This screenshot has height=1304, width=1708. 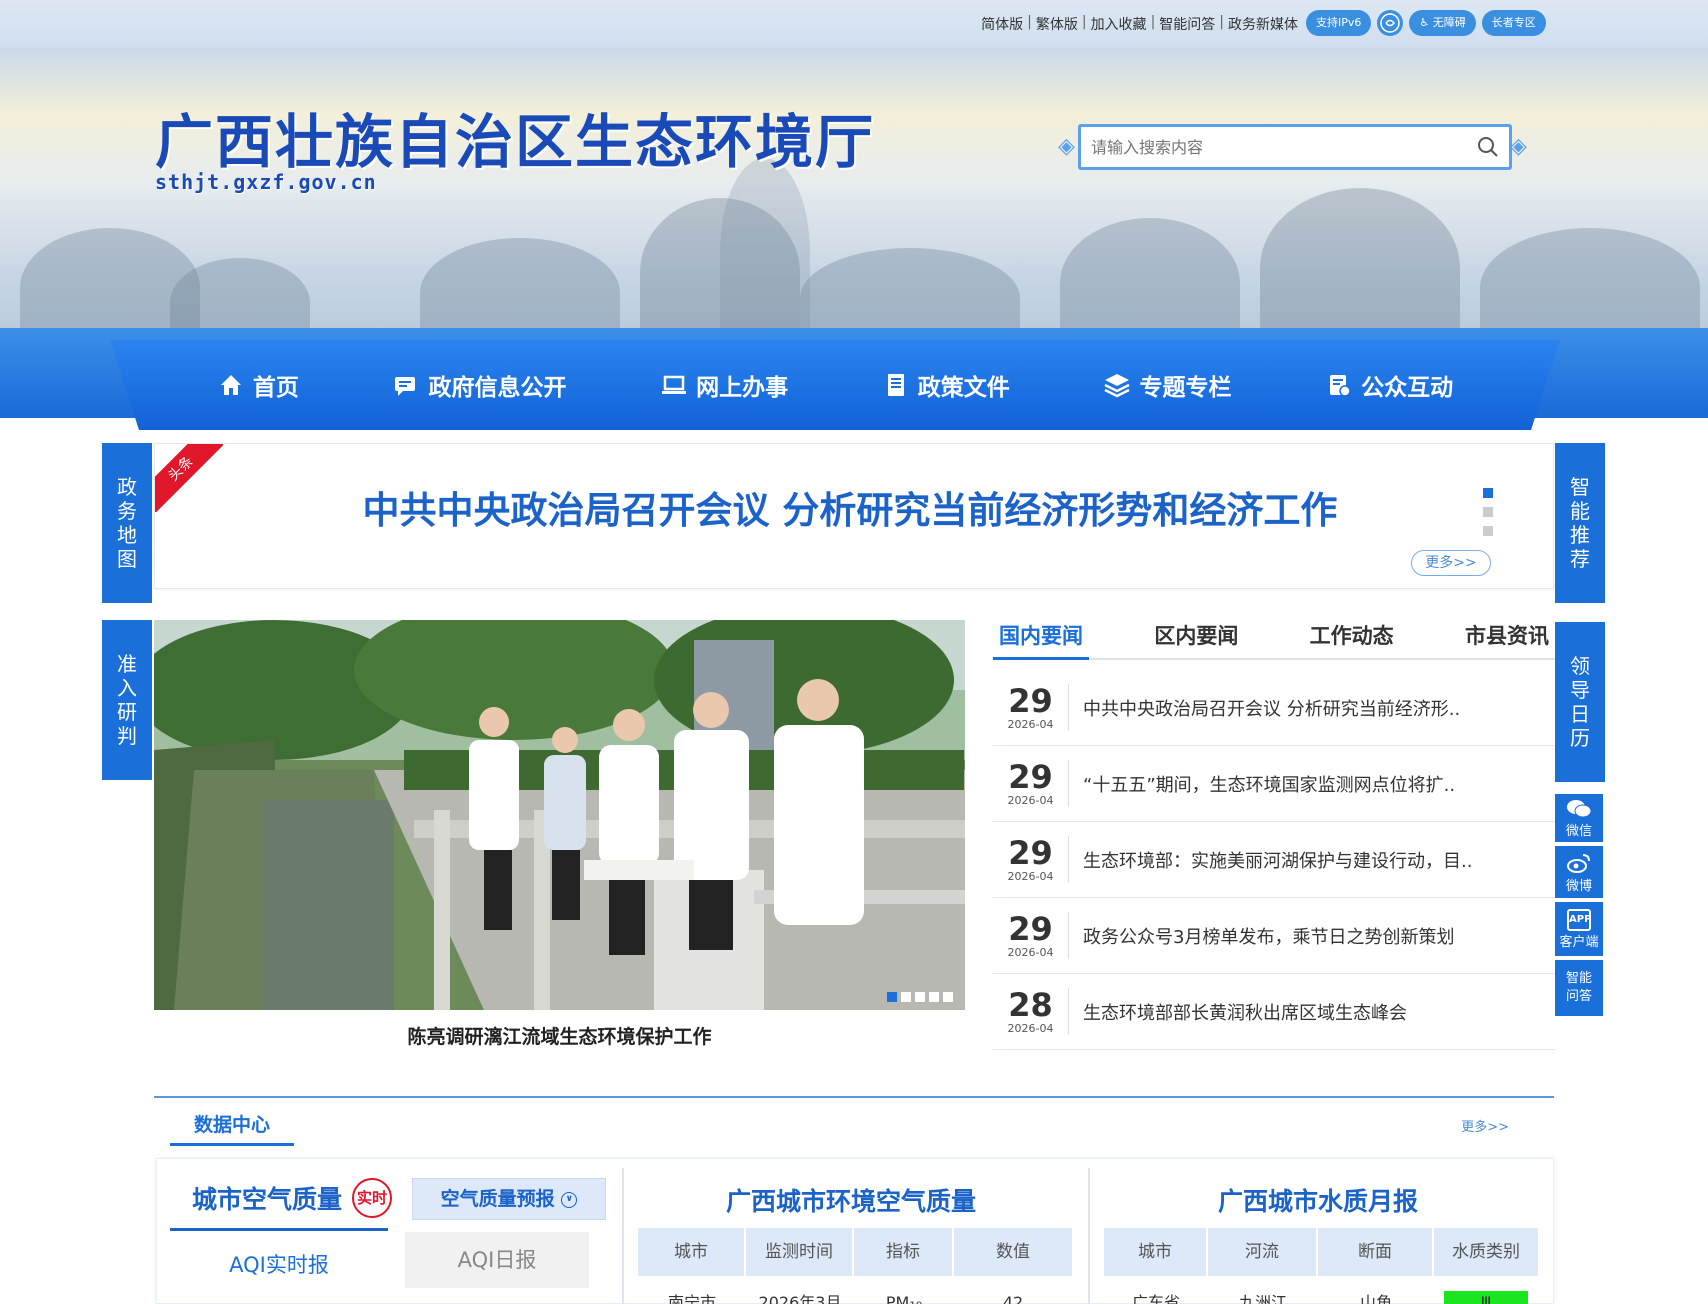 I want to click on nav-item-public-interaction: 公众互动, so click(x=1389, y=385).